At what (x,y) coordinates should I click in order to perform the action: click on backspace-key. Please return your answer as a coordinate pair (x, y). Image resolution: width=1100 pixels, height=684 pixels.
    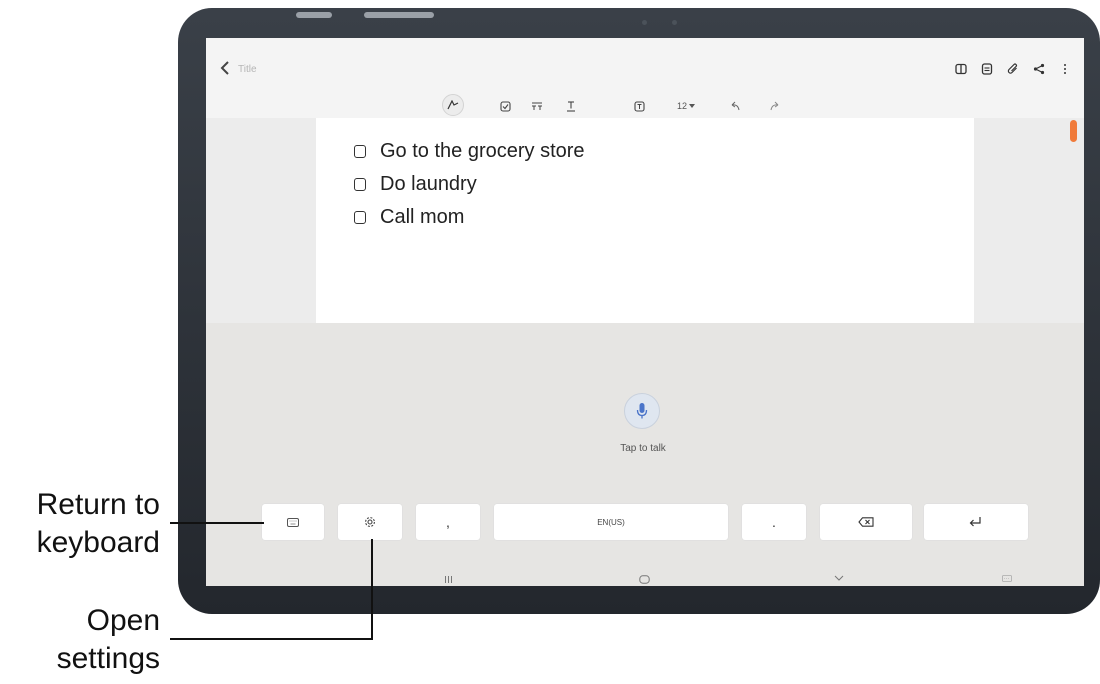
    Looking at the image, I should click on (866, 522).